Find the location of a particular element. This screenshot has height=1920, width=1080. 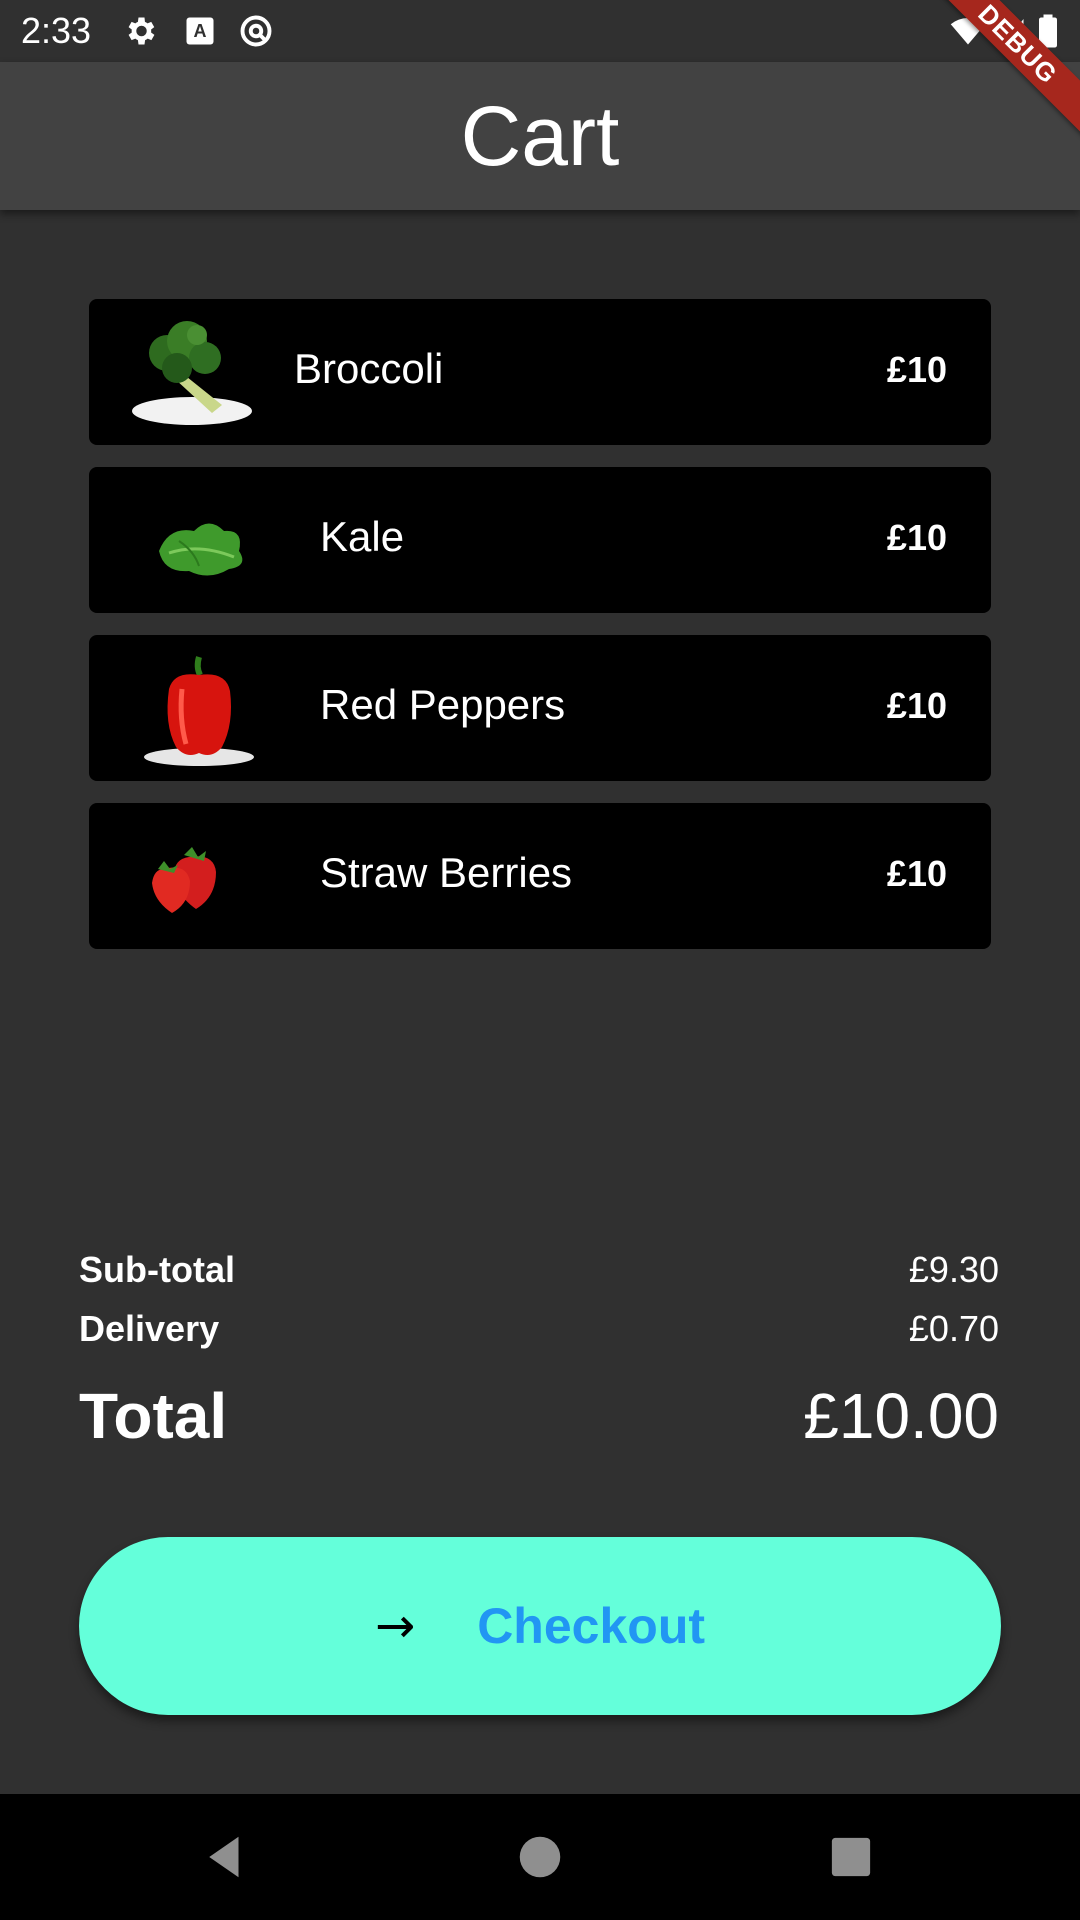

checkout-button: → Checkout is located at coordinates (540, 1626).